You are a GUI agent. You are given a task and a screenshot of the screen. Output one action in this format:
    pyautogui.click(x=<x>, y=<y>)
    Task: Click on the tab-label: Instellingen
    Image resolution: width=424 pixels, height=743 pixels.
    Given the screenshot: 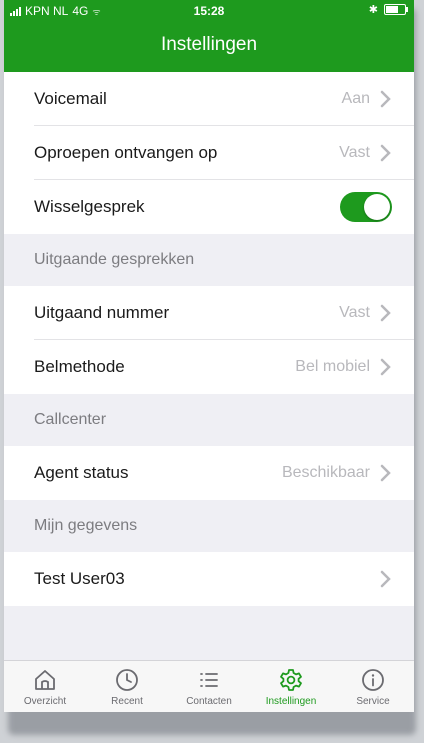 What is the action you would take?
    pyautogui.click(x=291, y=701)
    